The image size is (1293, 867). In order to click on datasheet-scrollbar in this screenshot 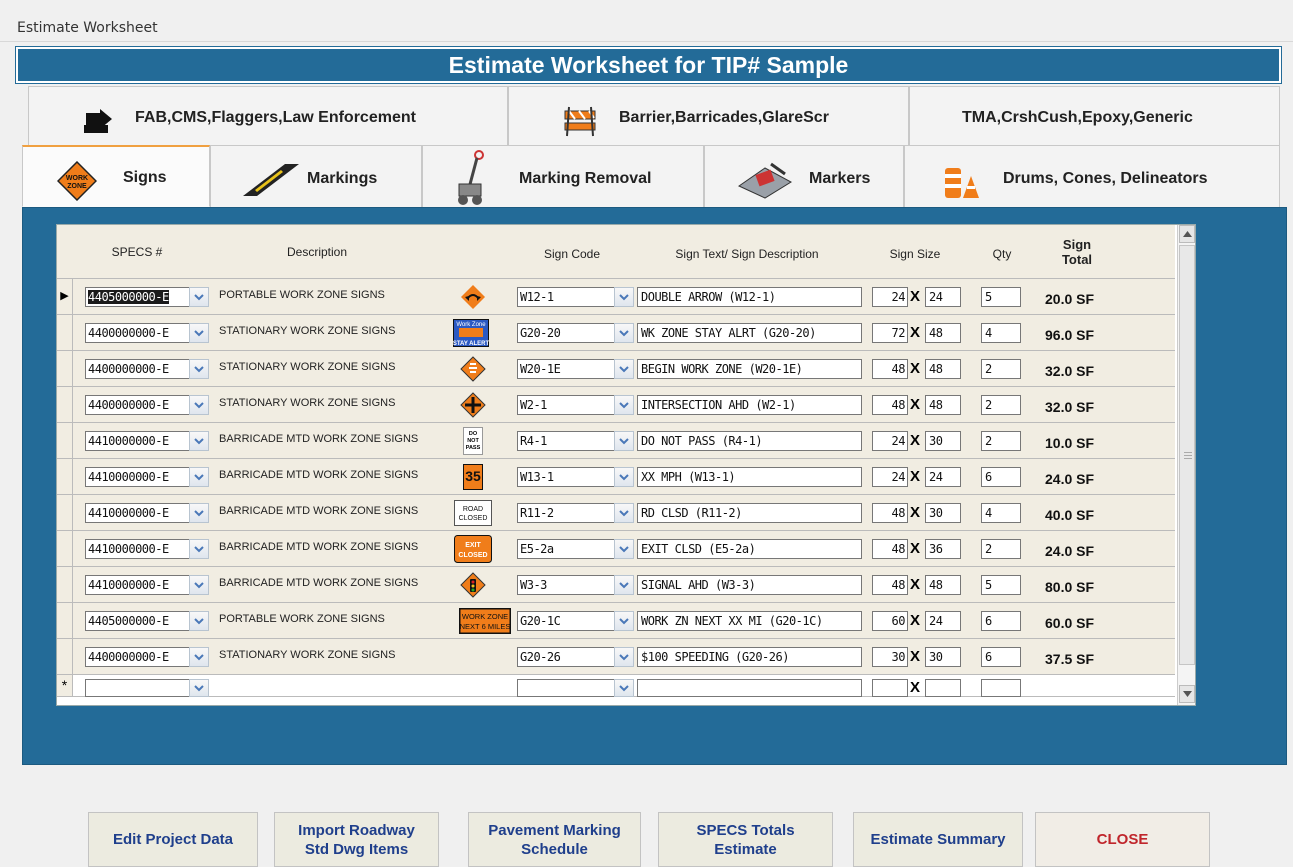, I will do `click(1186, 465)`.